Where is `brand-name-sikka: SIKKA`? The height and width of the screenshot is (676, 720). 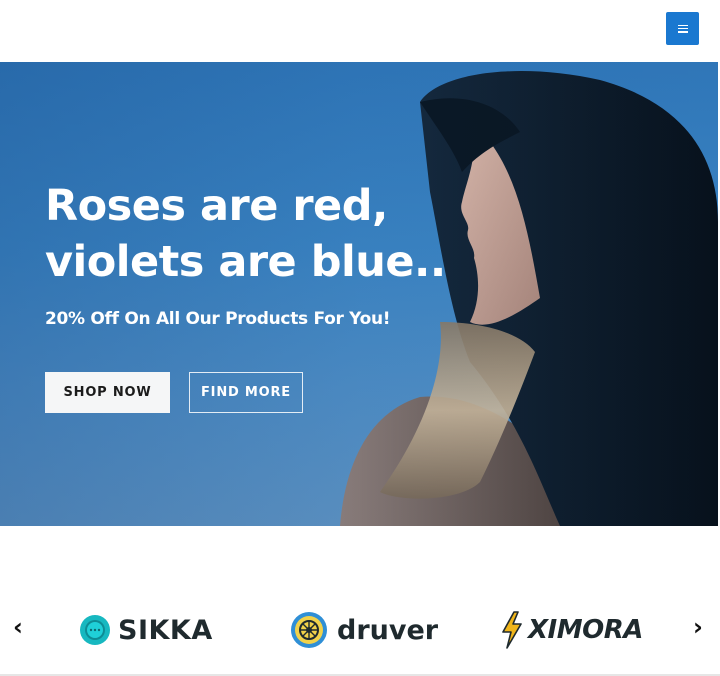
brand-name-sikka: SIKKA is located at coordinates (165, 630).